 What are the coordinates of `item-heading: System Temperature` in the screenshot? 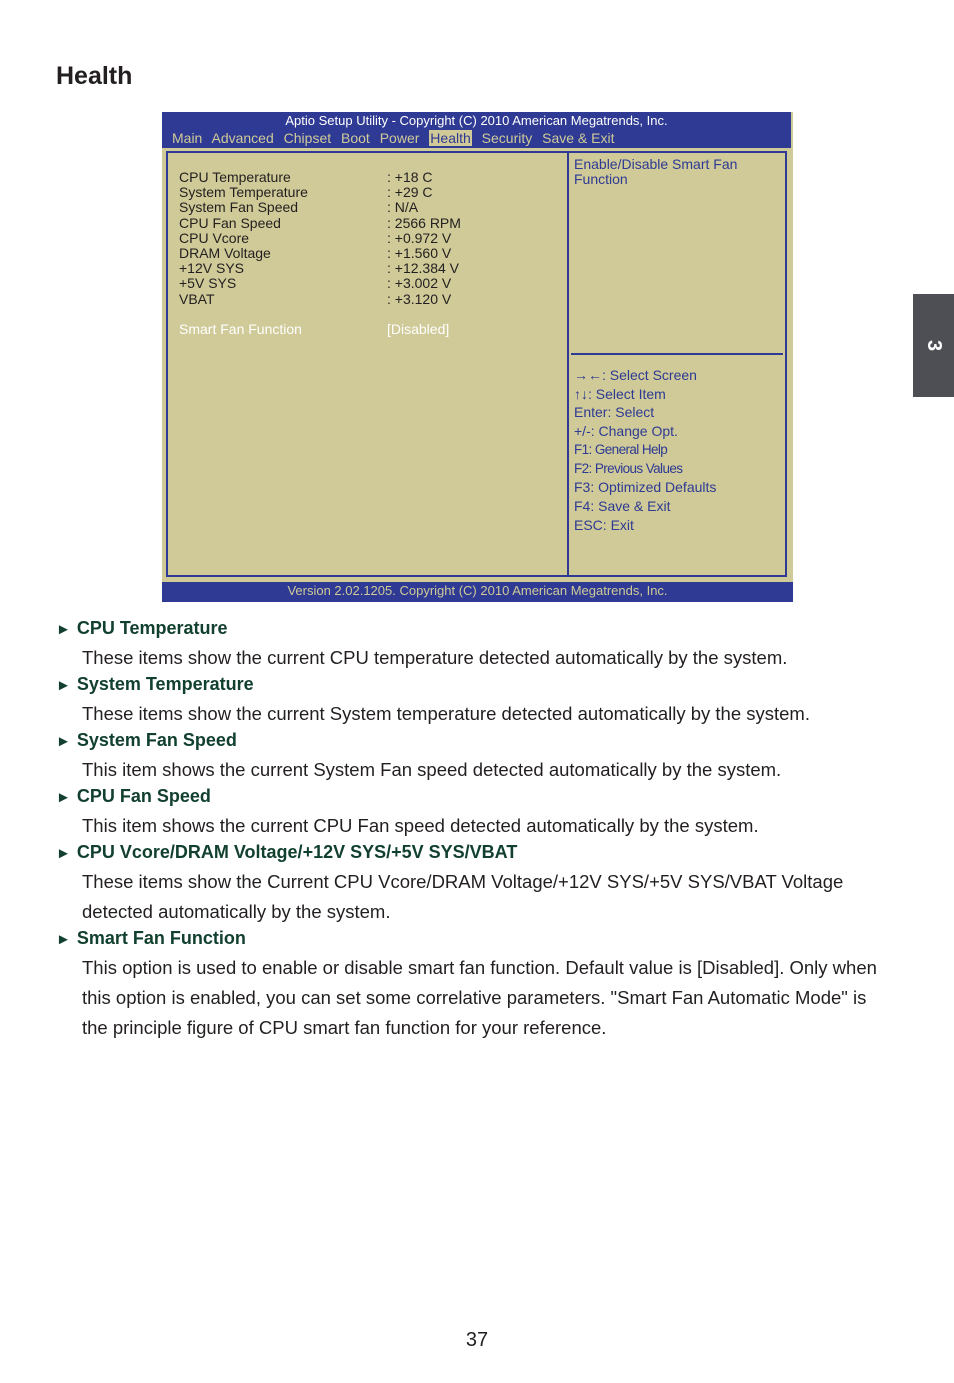 It's located at (165, 684).